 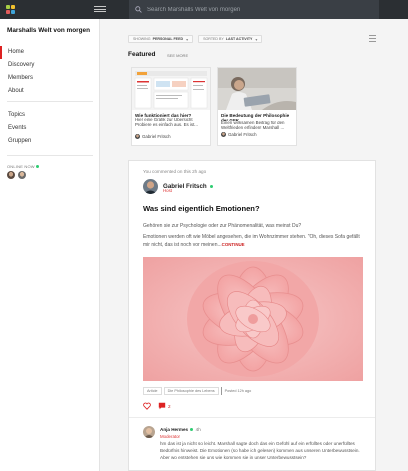 I want to click on heart-icon, so click(x=147, y=406).